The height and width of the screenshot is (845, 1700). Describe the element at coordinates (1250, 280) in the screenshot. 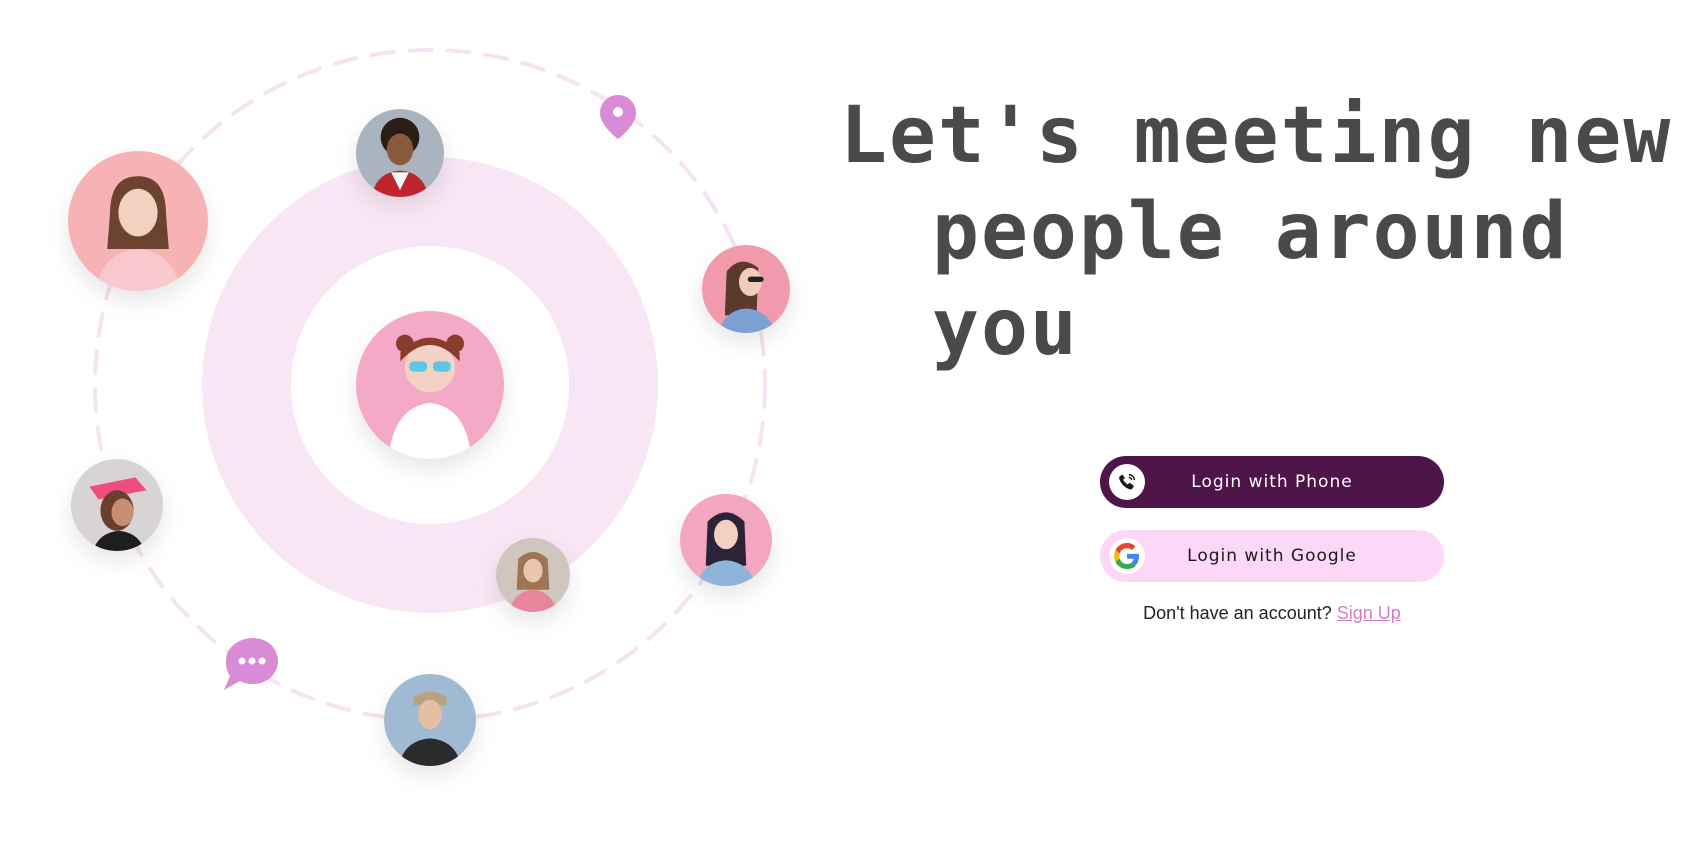

I see `headline-line-2: people around you` at that location.